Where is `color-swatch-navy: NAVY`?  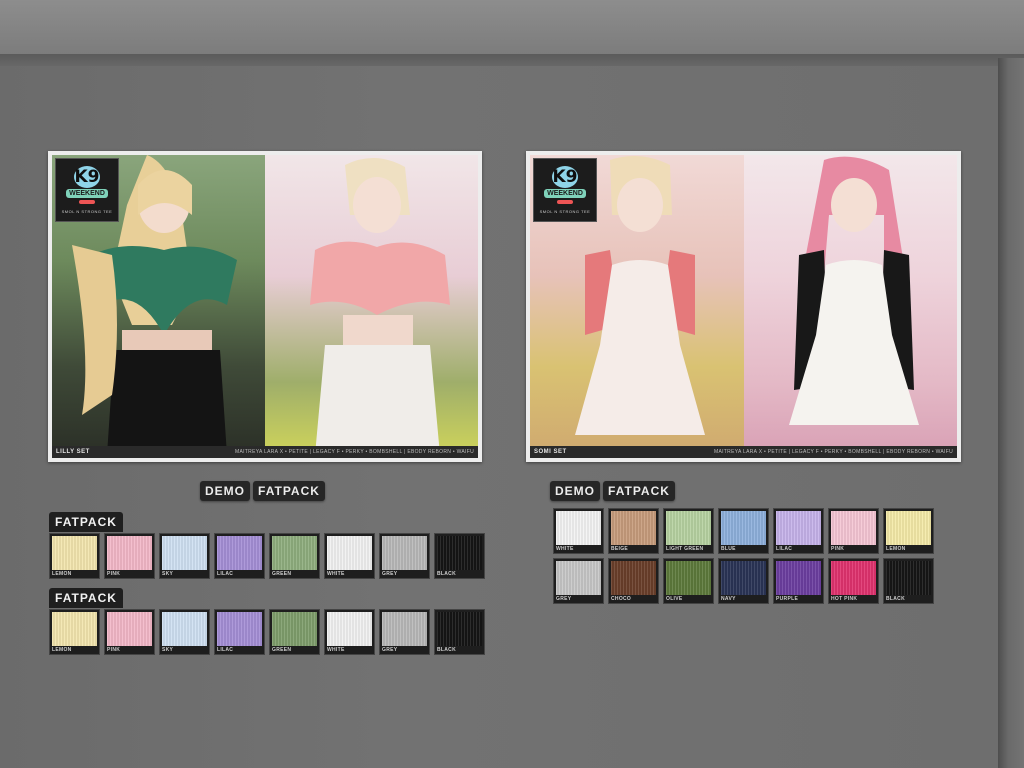
color-swatch-navy: NAVY is located at coordinates (743, 581).